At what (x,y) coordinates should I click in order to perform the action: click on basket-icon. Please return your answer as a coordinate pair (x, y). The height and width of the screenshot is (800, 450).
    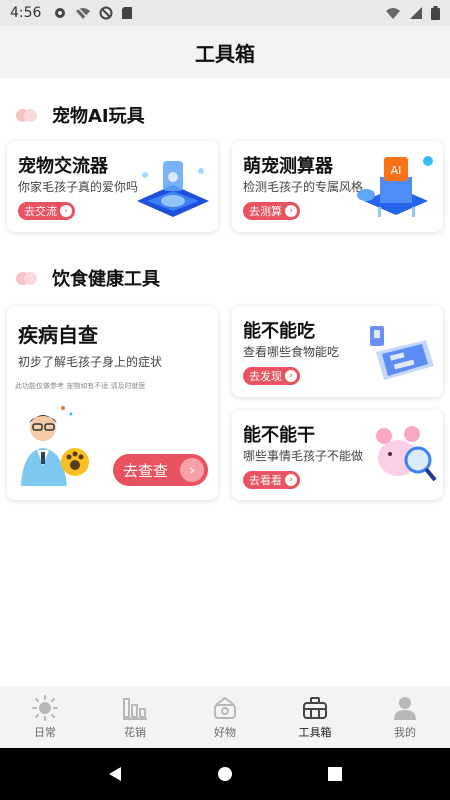
    Looking at the image, I should click on (225, 707).